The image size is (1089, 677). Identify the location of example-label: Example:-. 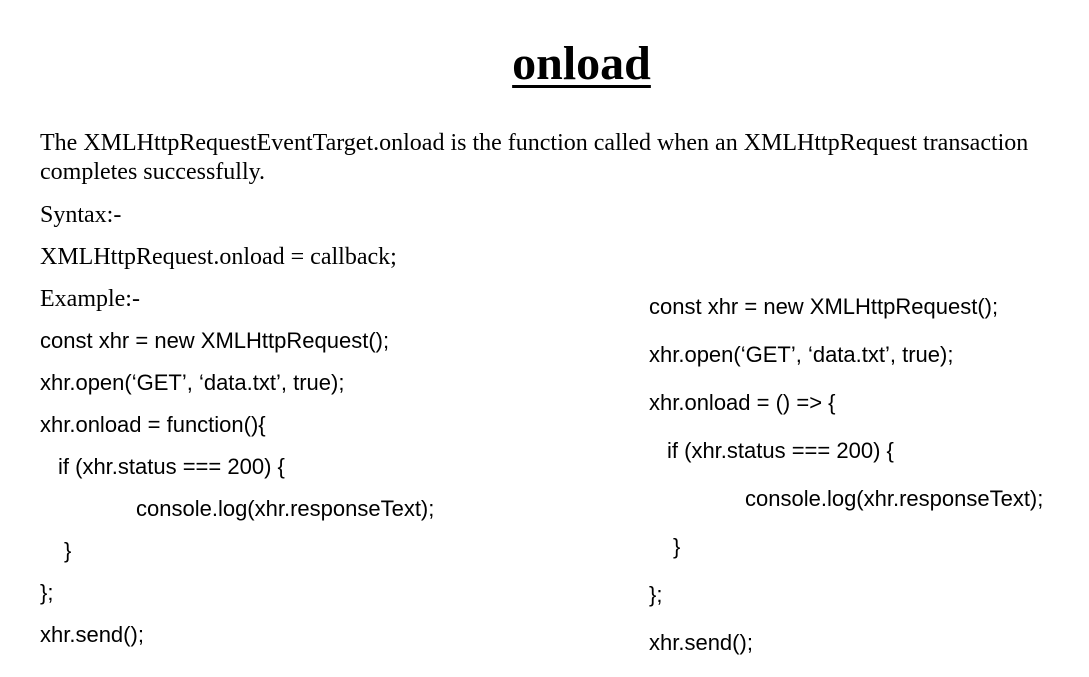
(90, 299).